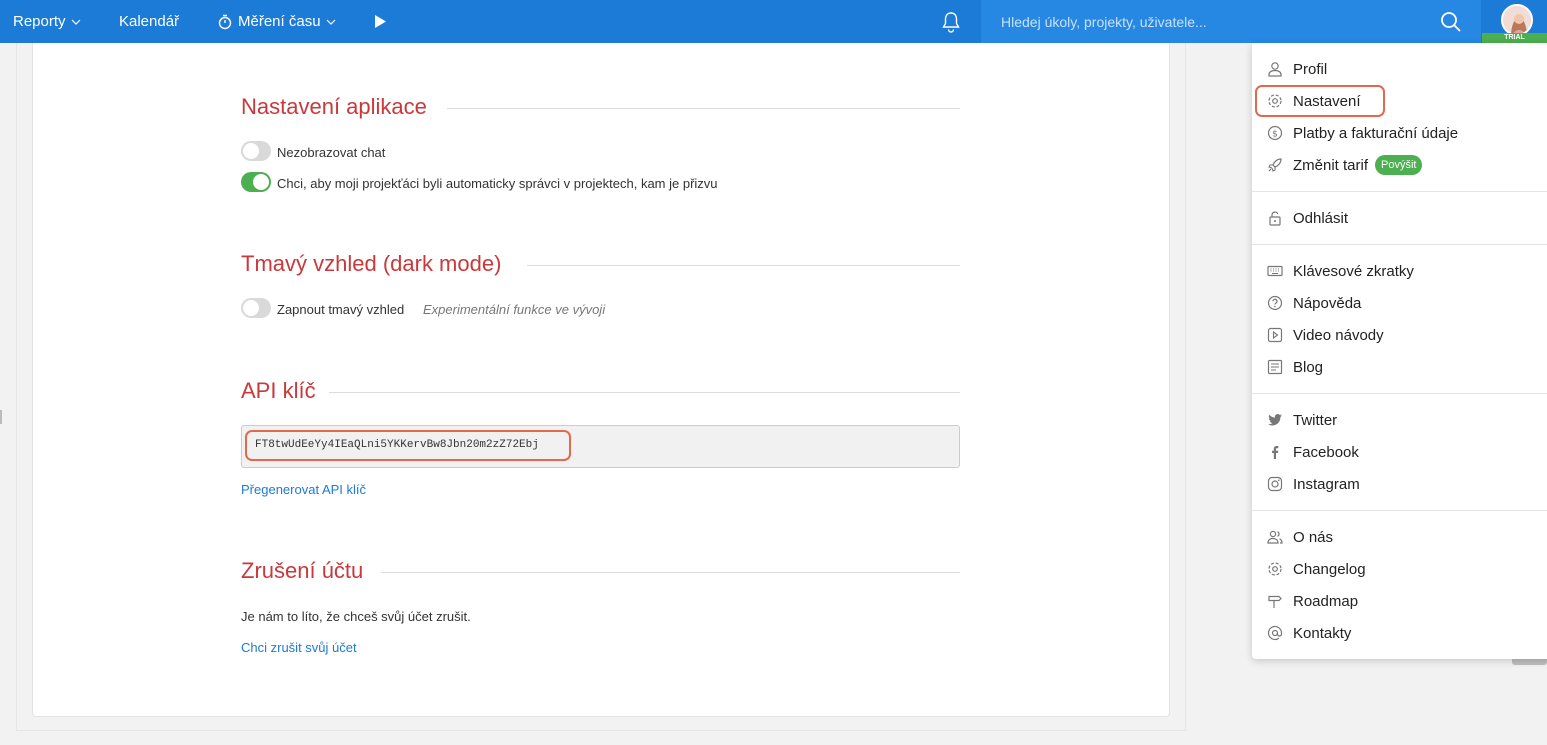 The height and width of the screenshot is (745, 1547). I want to click on dollar-icon: $, so click(1275, 133).